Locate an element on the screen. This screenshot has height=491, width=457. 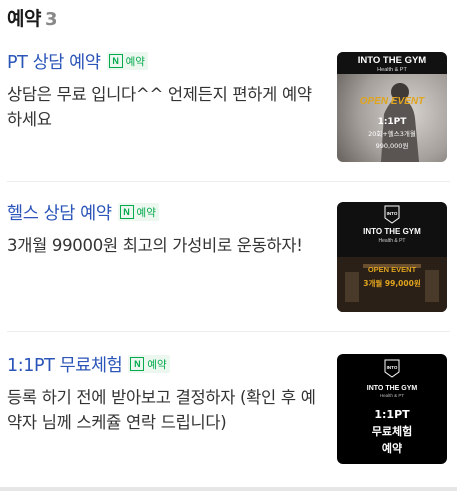
thumb-price: 990,000원 is located at coordinates (392, 145).